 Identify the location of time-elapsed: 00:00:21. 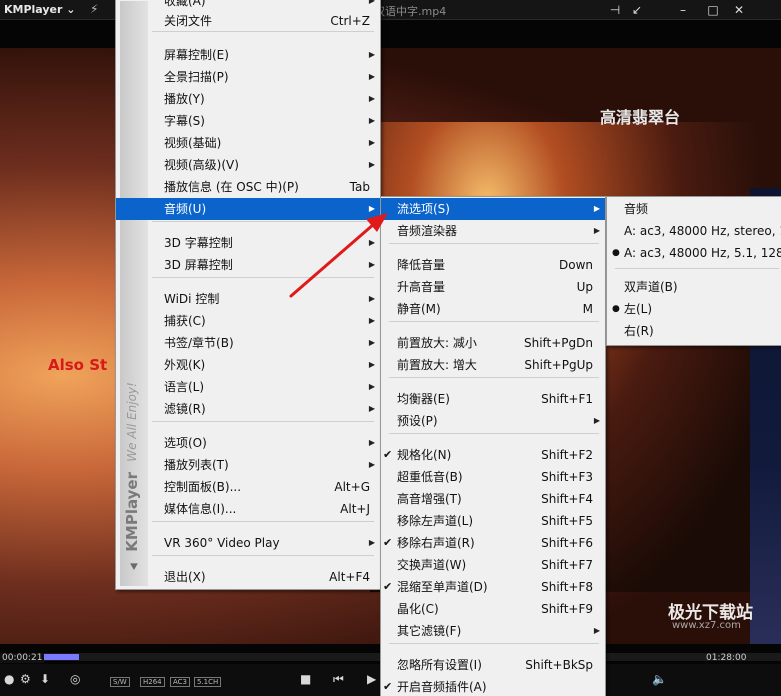
(22, 658).